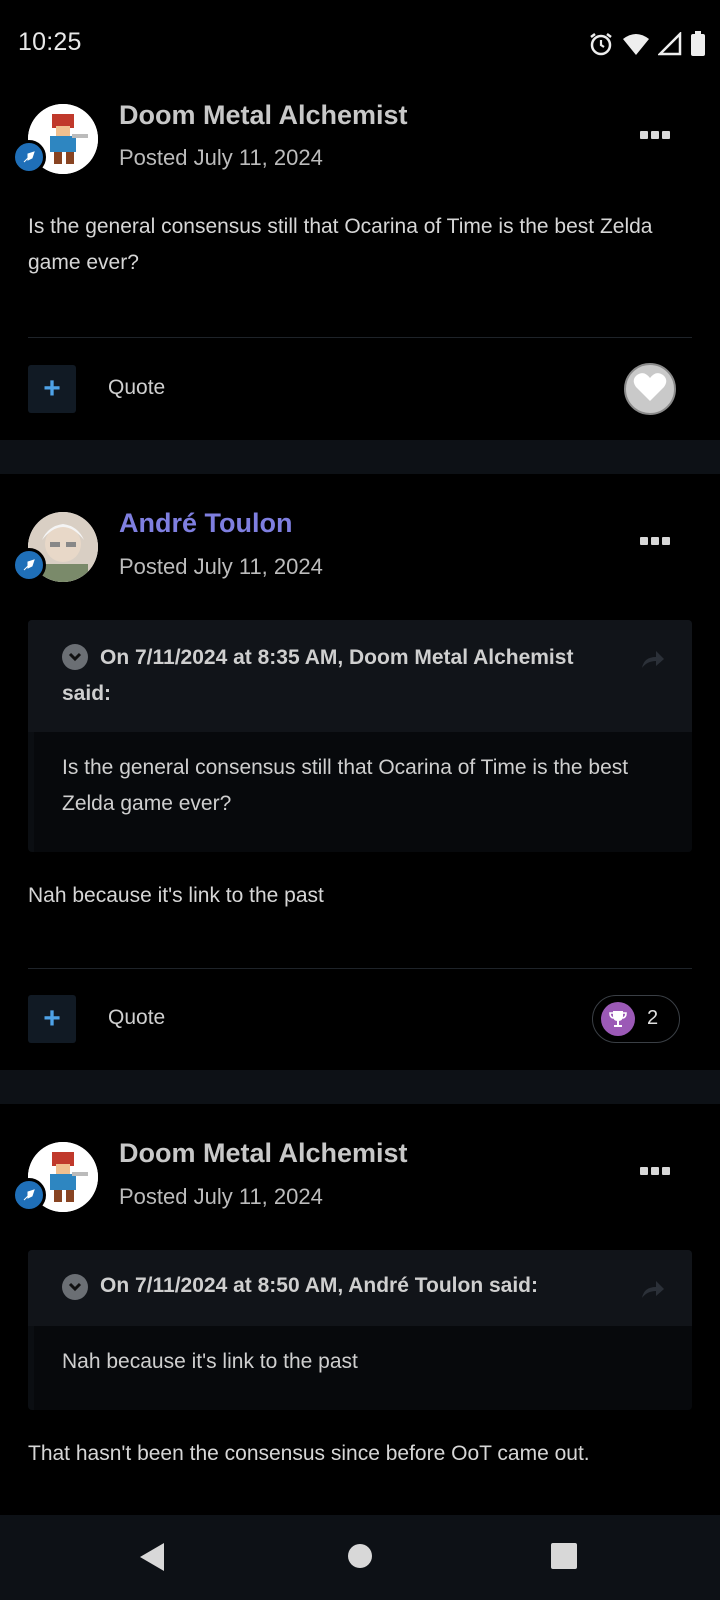  I want to click on post-body: Nah because it's link to the past, so click(176, 895).